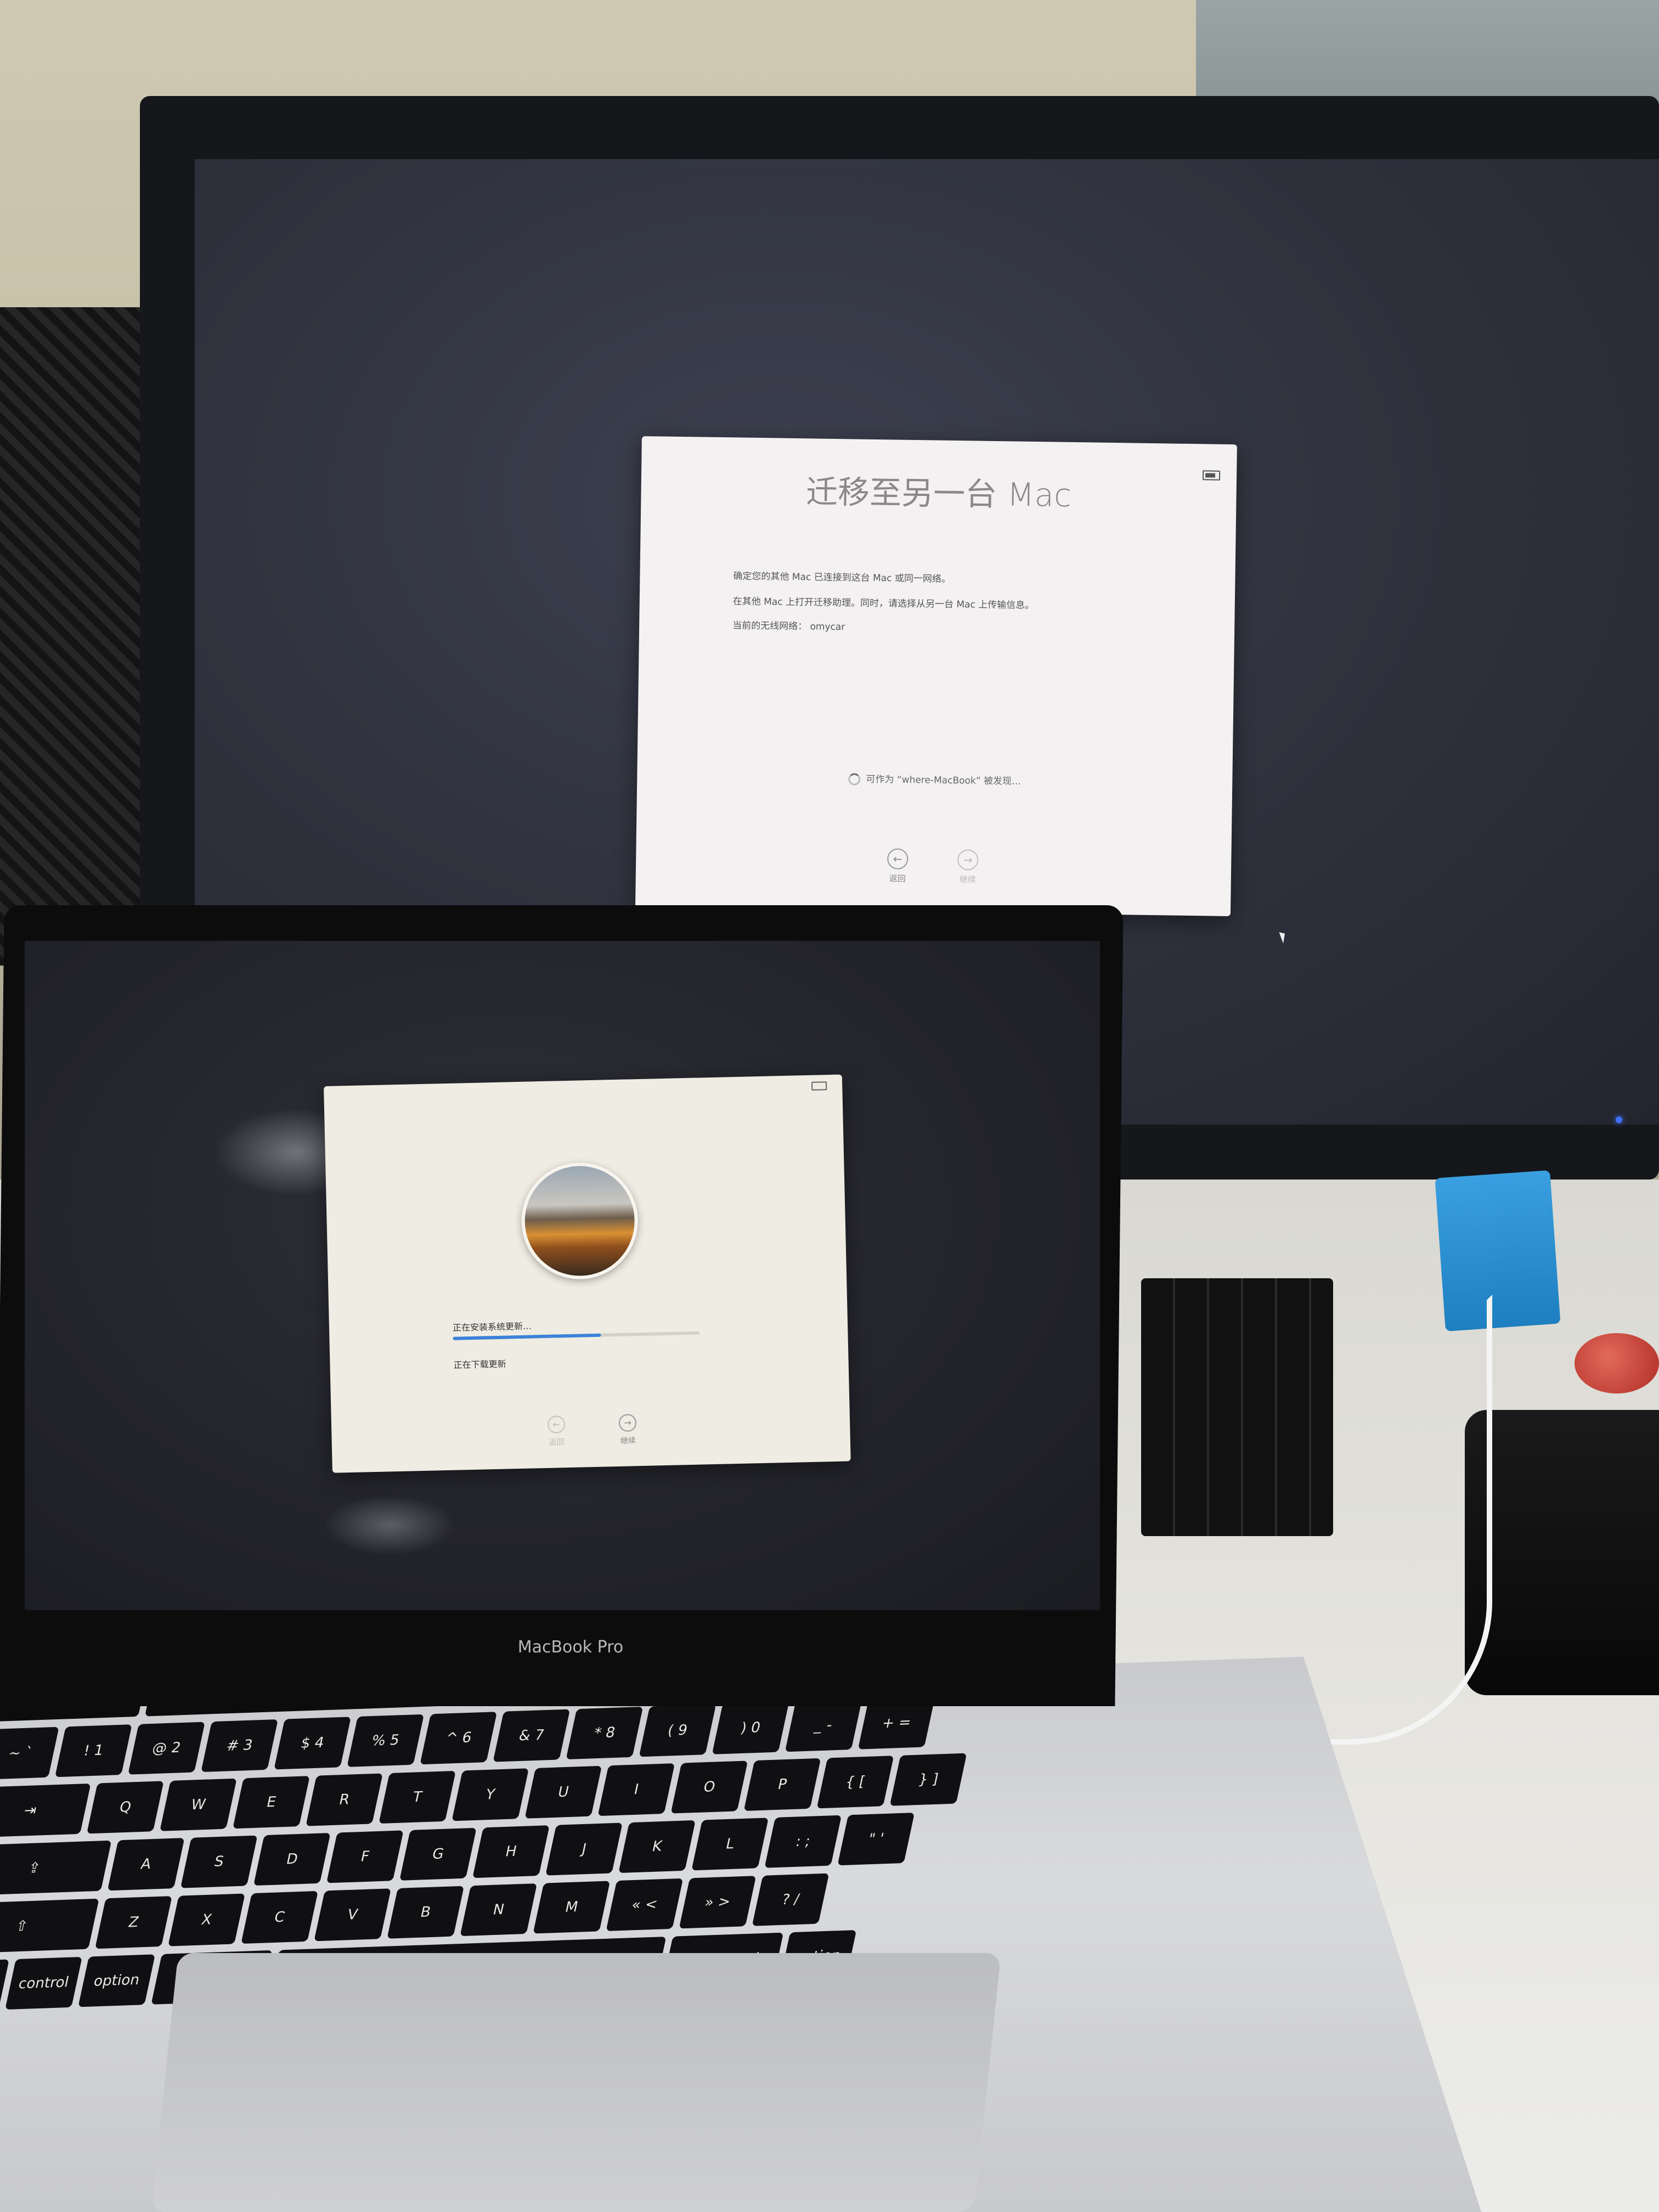 The image size is (1659, 2212). Describe the element at coordinates (46, 1810) in the screenshot. I see `key-tab: ⇥` at that location.